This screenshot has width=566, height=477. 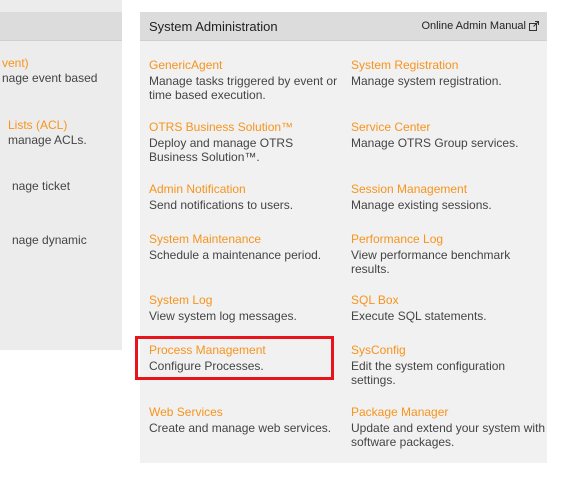 What do you see at coordinates (247, 412) in the screenshot?
I see `item-title: Web Services` at bounding box center [247, 412].